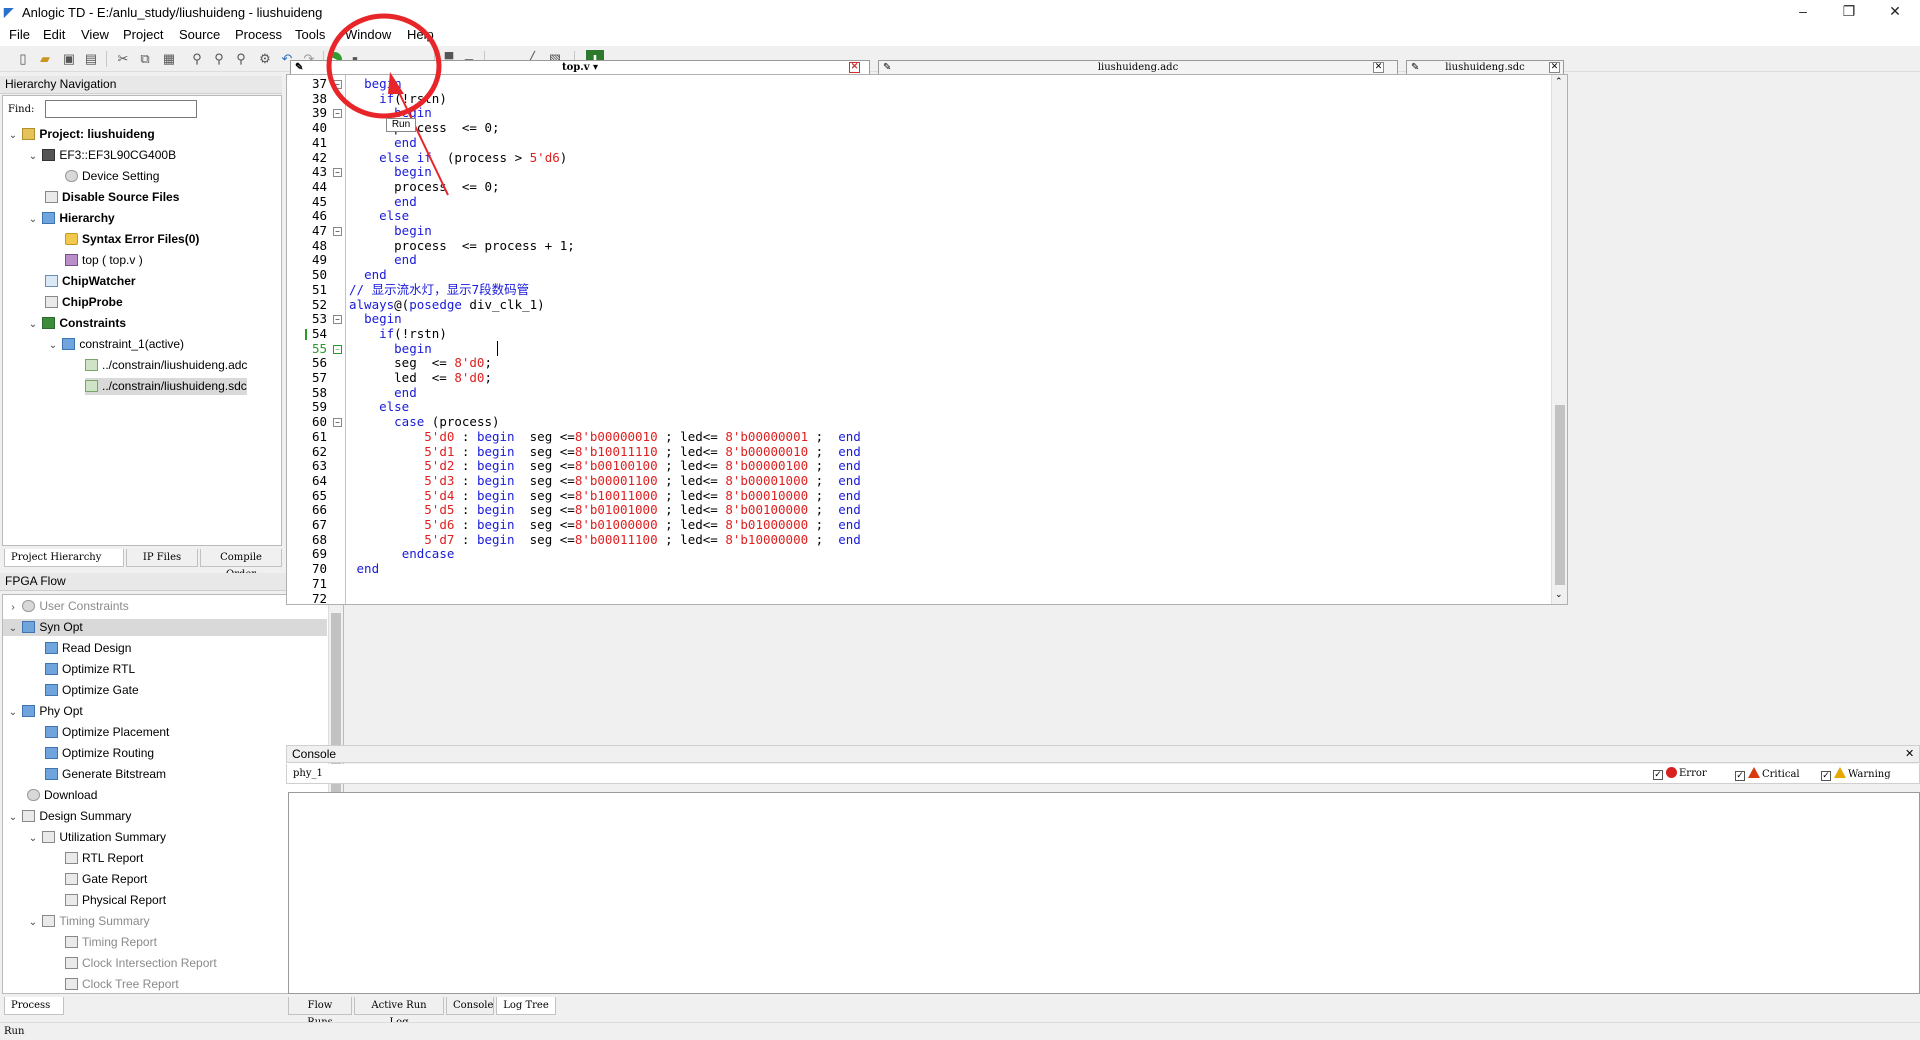  I want to click on filter-critical: ✓ Critical, so click(1767, 774).